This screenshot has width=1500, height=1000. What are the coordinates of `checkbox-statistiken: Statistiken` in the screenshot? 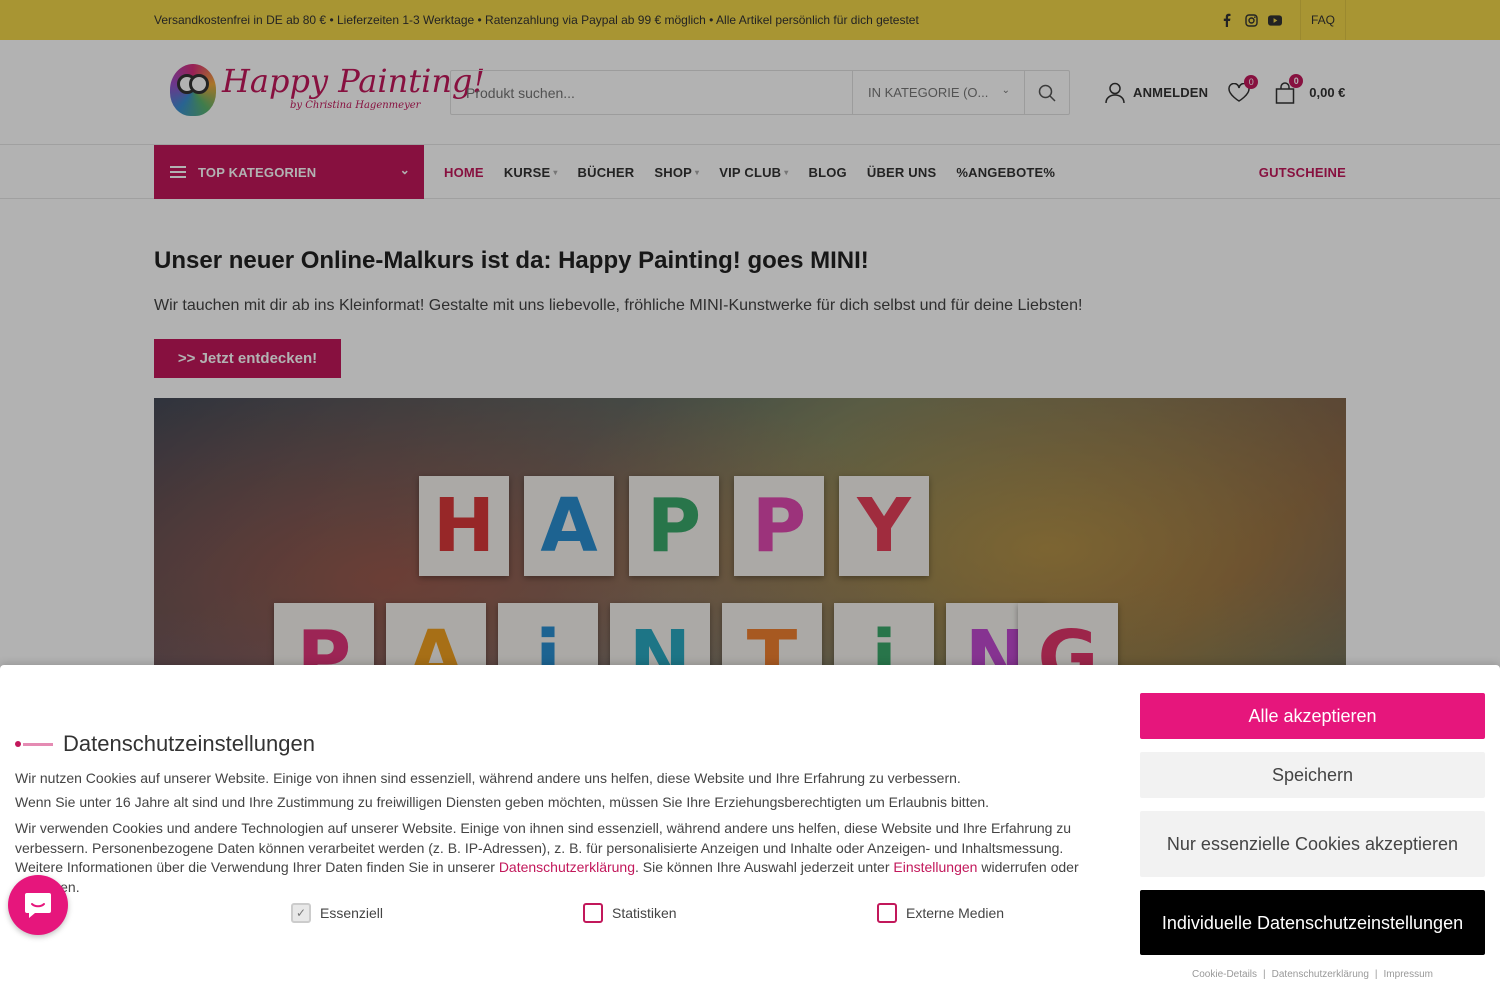 It's located at (630, 913).